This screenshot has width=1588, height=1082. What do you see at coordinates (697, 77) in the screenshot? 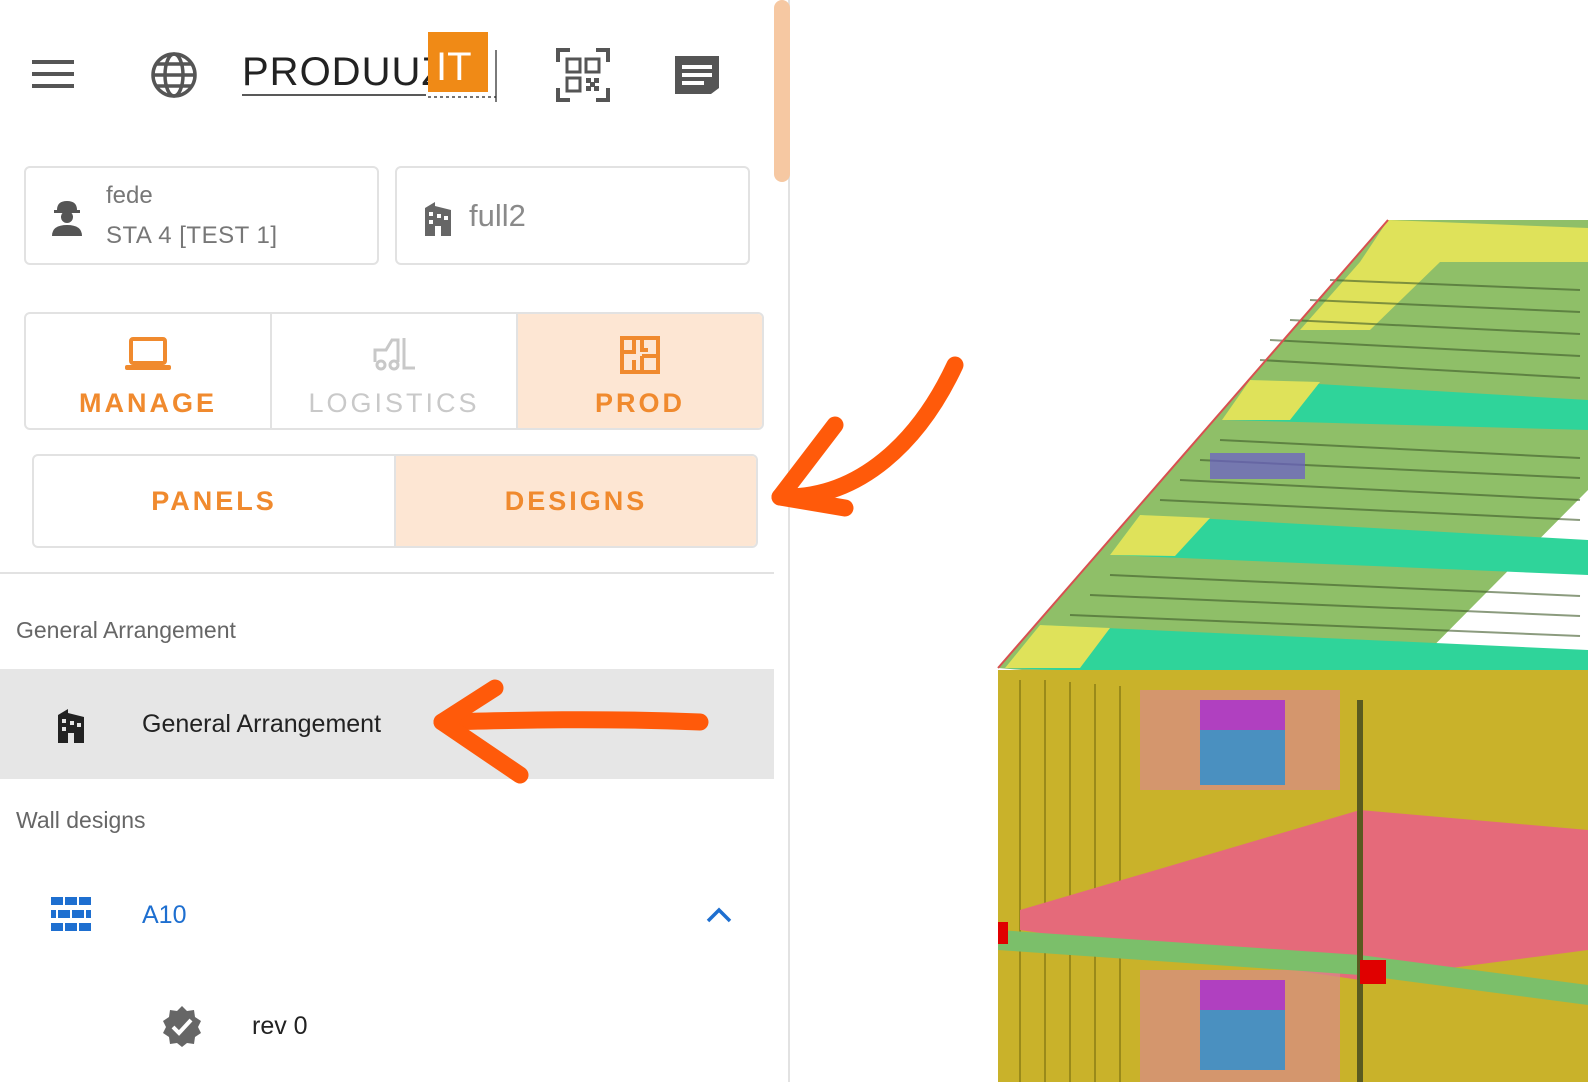
I see `notes-icon` at bounding box center [697, 77].